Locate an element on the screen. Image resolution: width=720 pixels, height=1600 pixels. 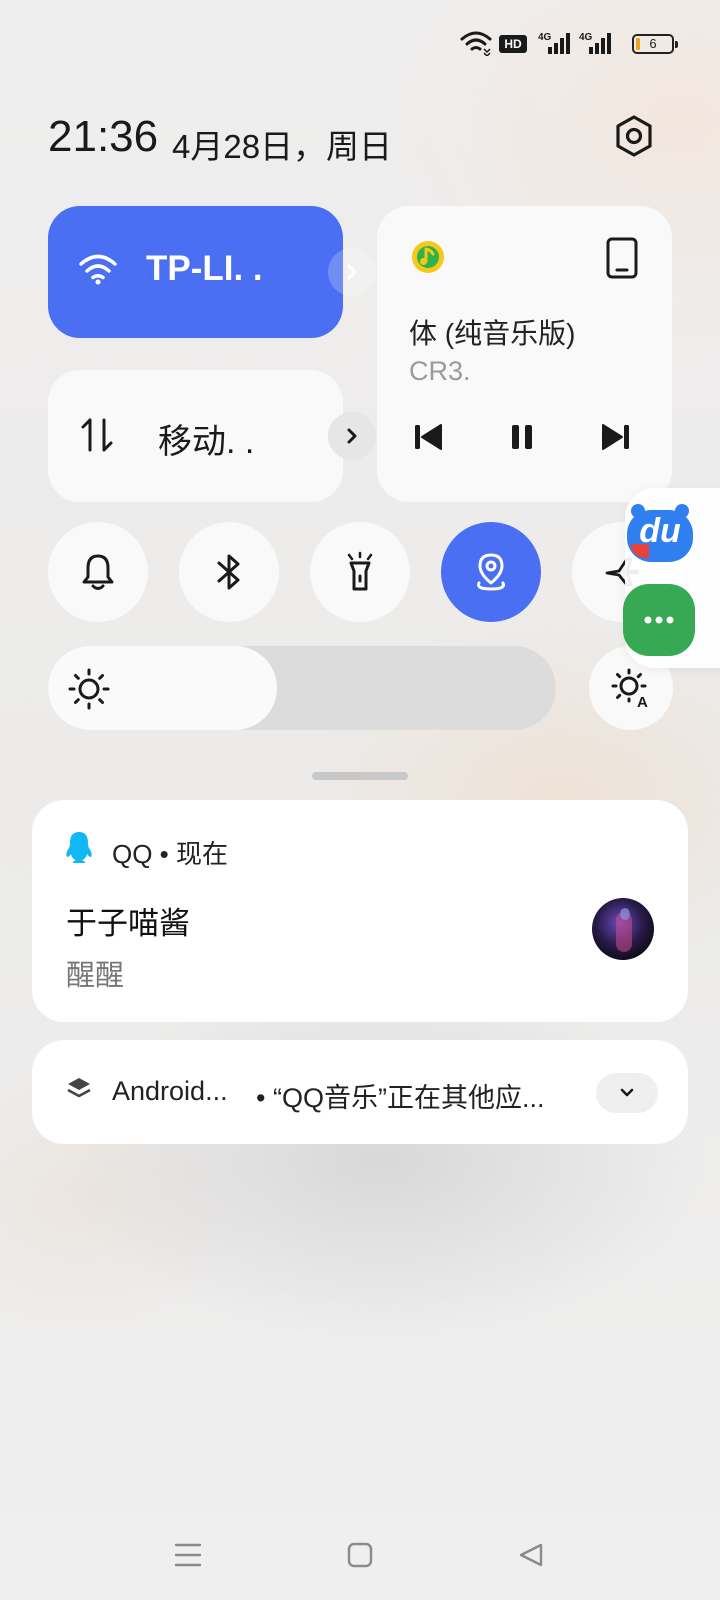
flashlight-toggle is located at coordinates (360, 572).